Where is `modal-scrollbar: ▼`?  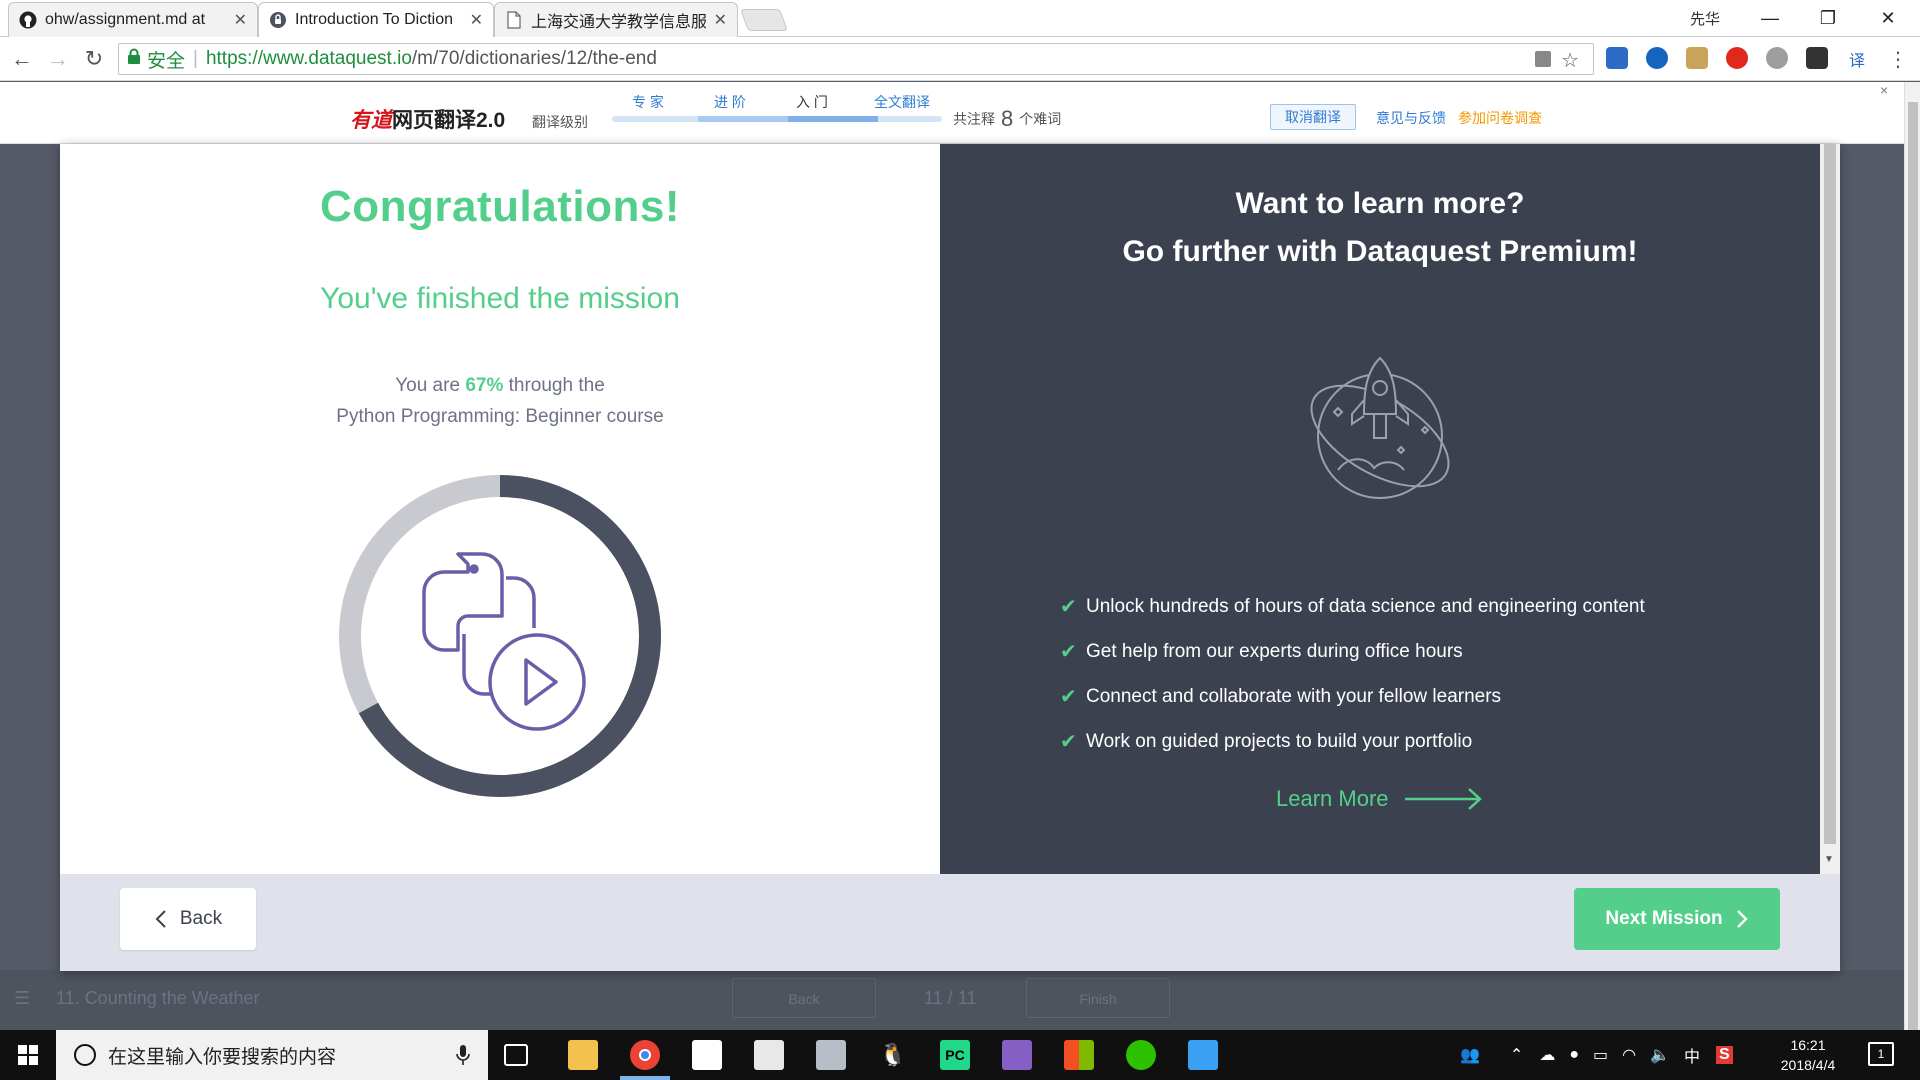 modal-scrollbar: ▼ is located at coordinates (1830, 509).